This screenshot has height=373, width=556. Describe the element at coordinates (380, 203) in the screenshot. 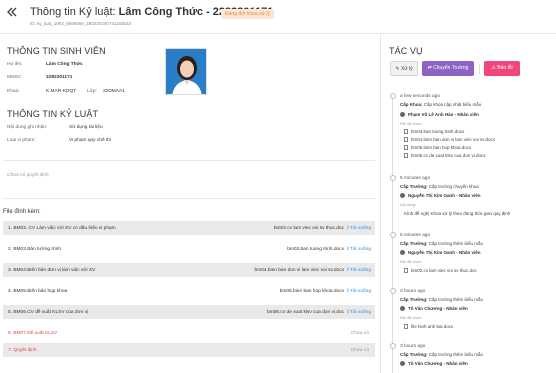

I see `column-divider` at that location.